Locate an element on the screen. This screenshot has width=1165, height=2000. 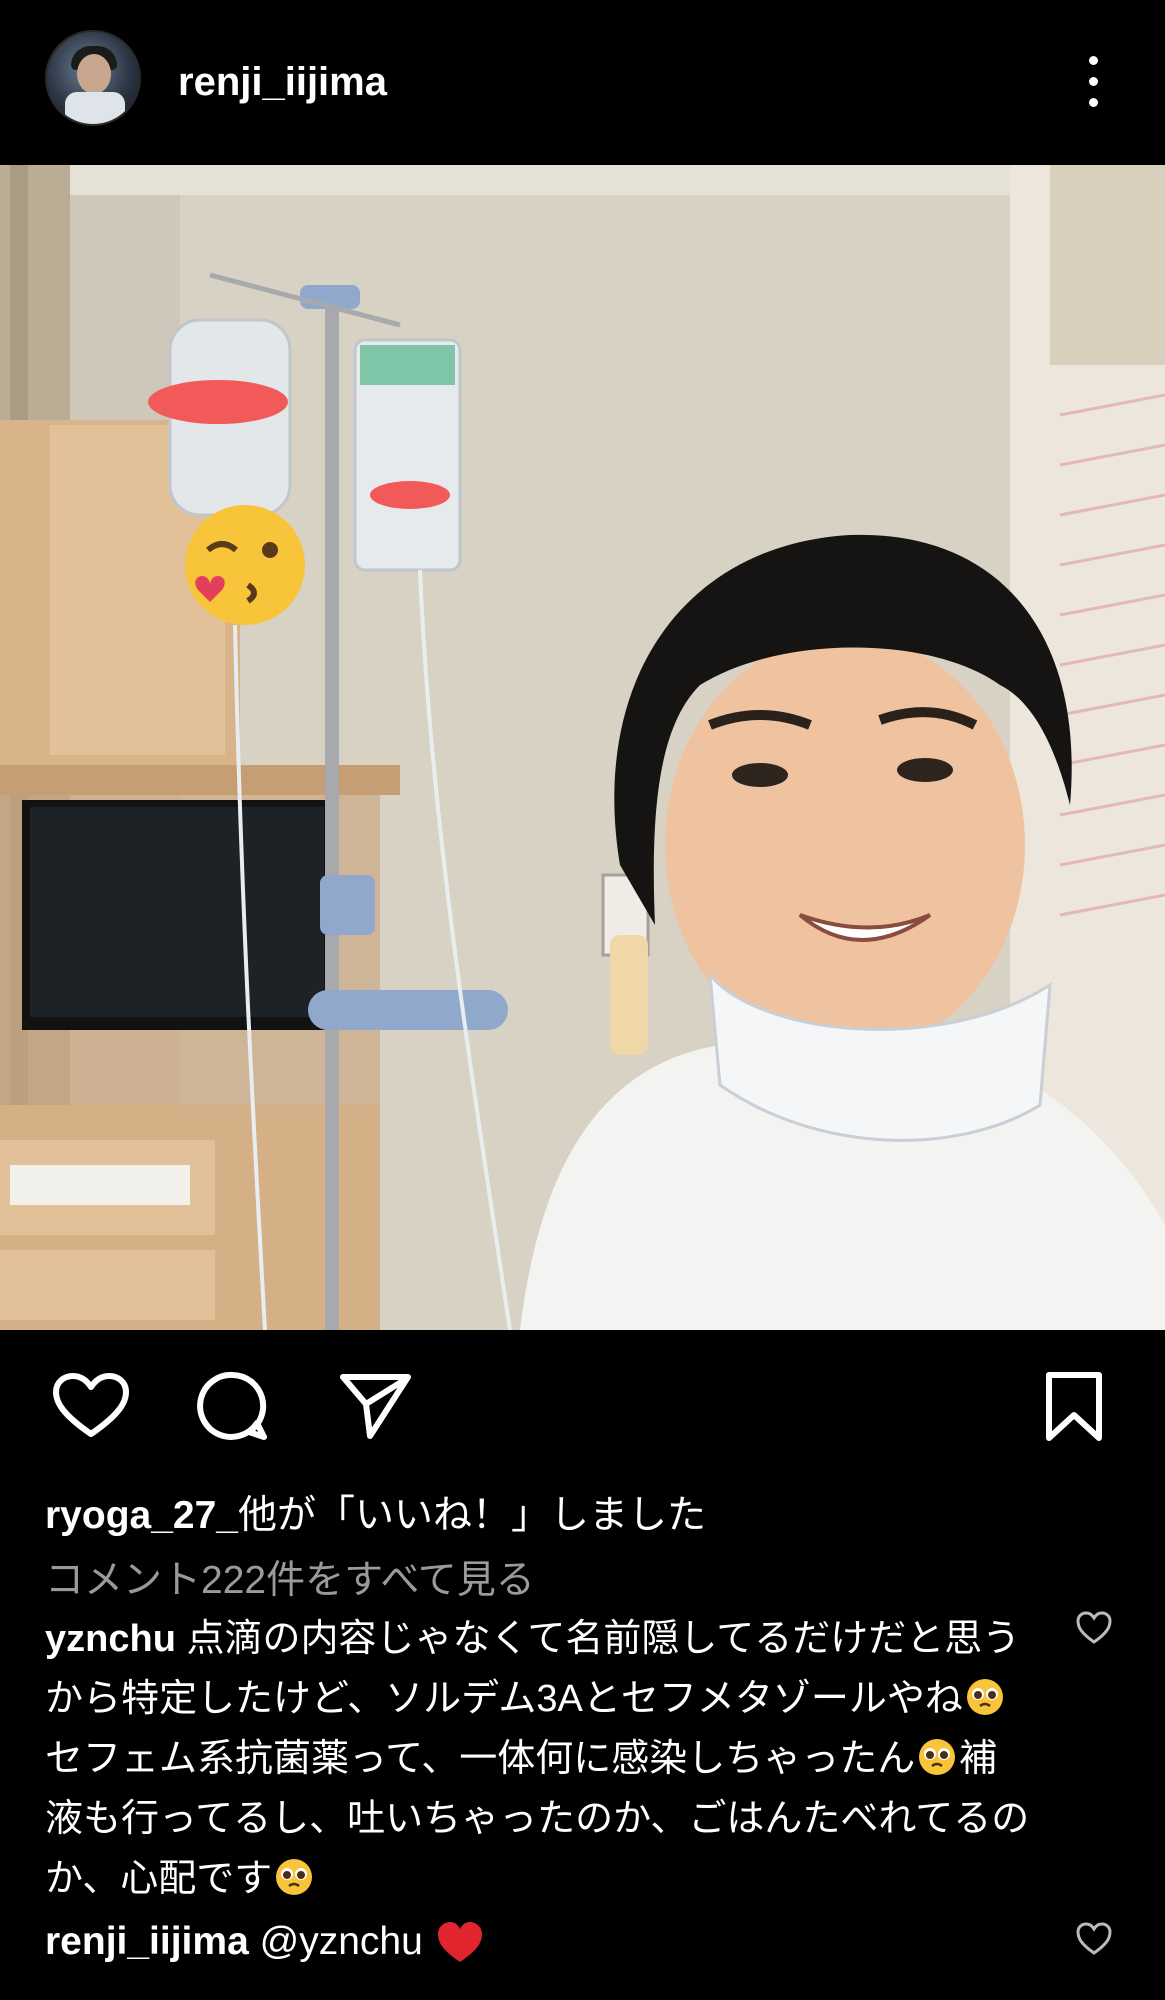
post-username: renji_iijima is located at coordinates (282, 82).